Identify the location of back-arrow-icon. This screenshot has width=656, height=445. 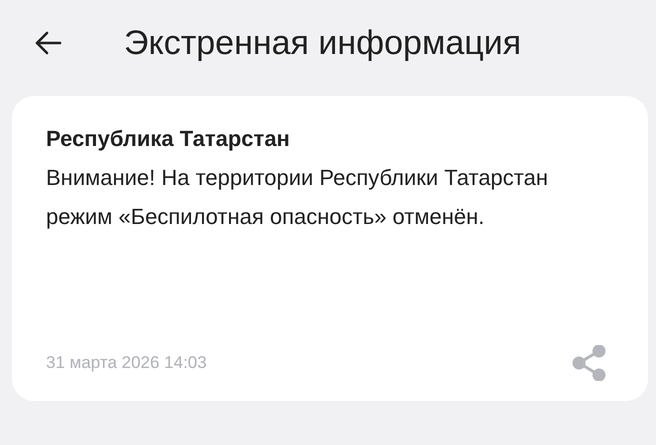
(48, 43).